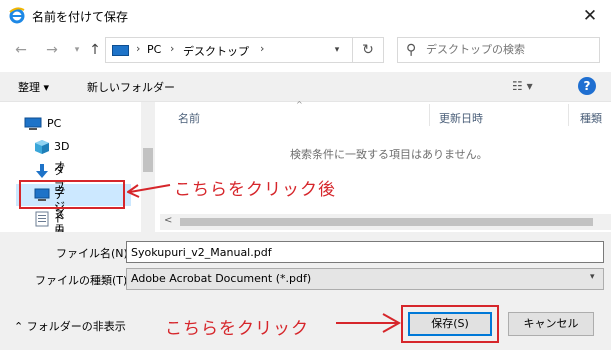 The width and height of the screenshot is (611, 350). What do you see at coordinates (237, 329) in the screenshot?
I see `annotation-click-save: こちらをクリック` at bounding box center [237, 329].